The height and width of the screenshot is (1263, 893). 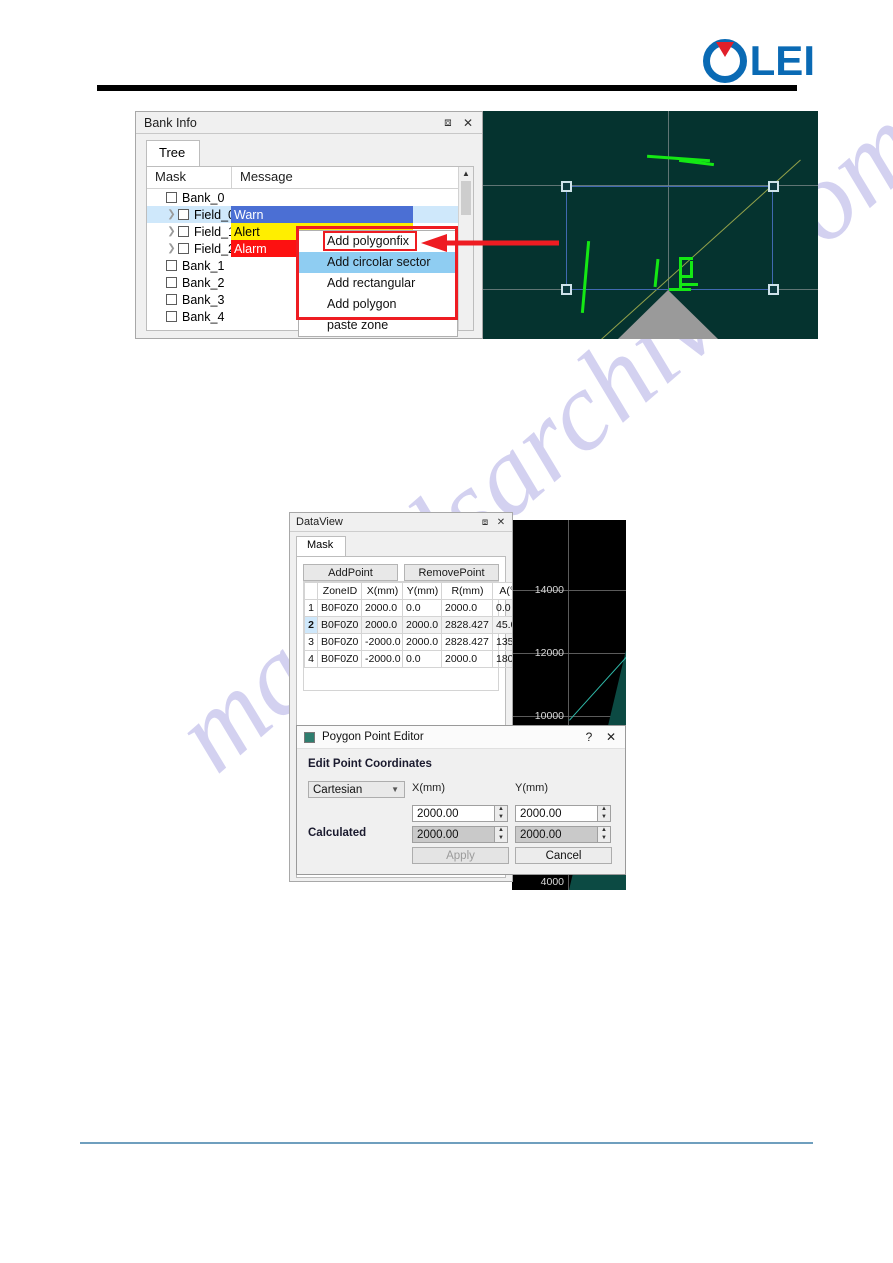 I want to click on tree-scrollbar: ▲, so click(x=465, y=248).